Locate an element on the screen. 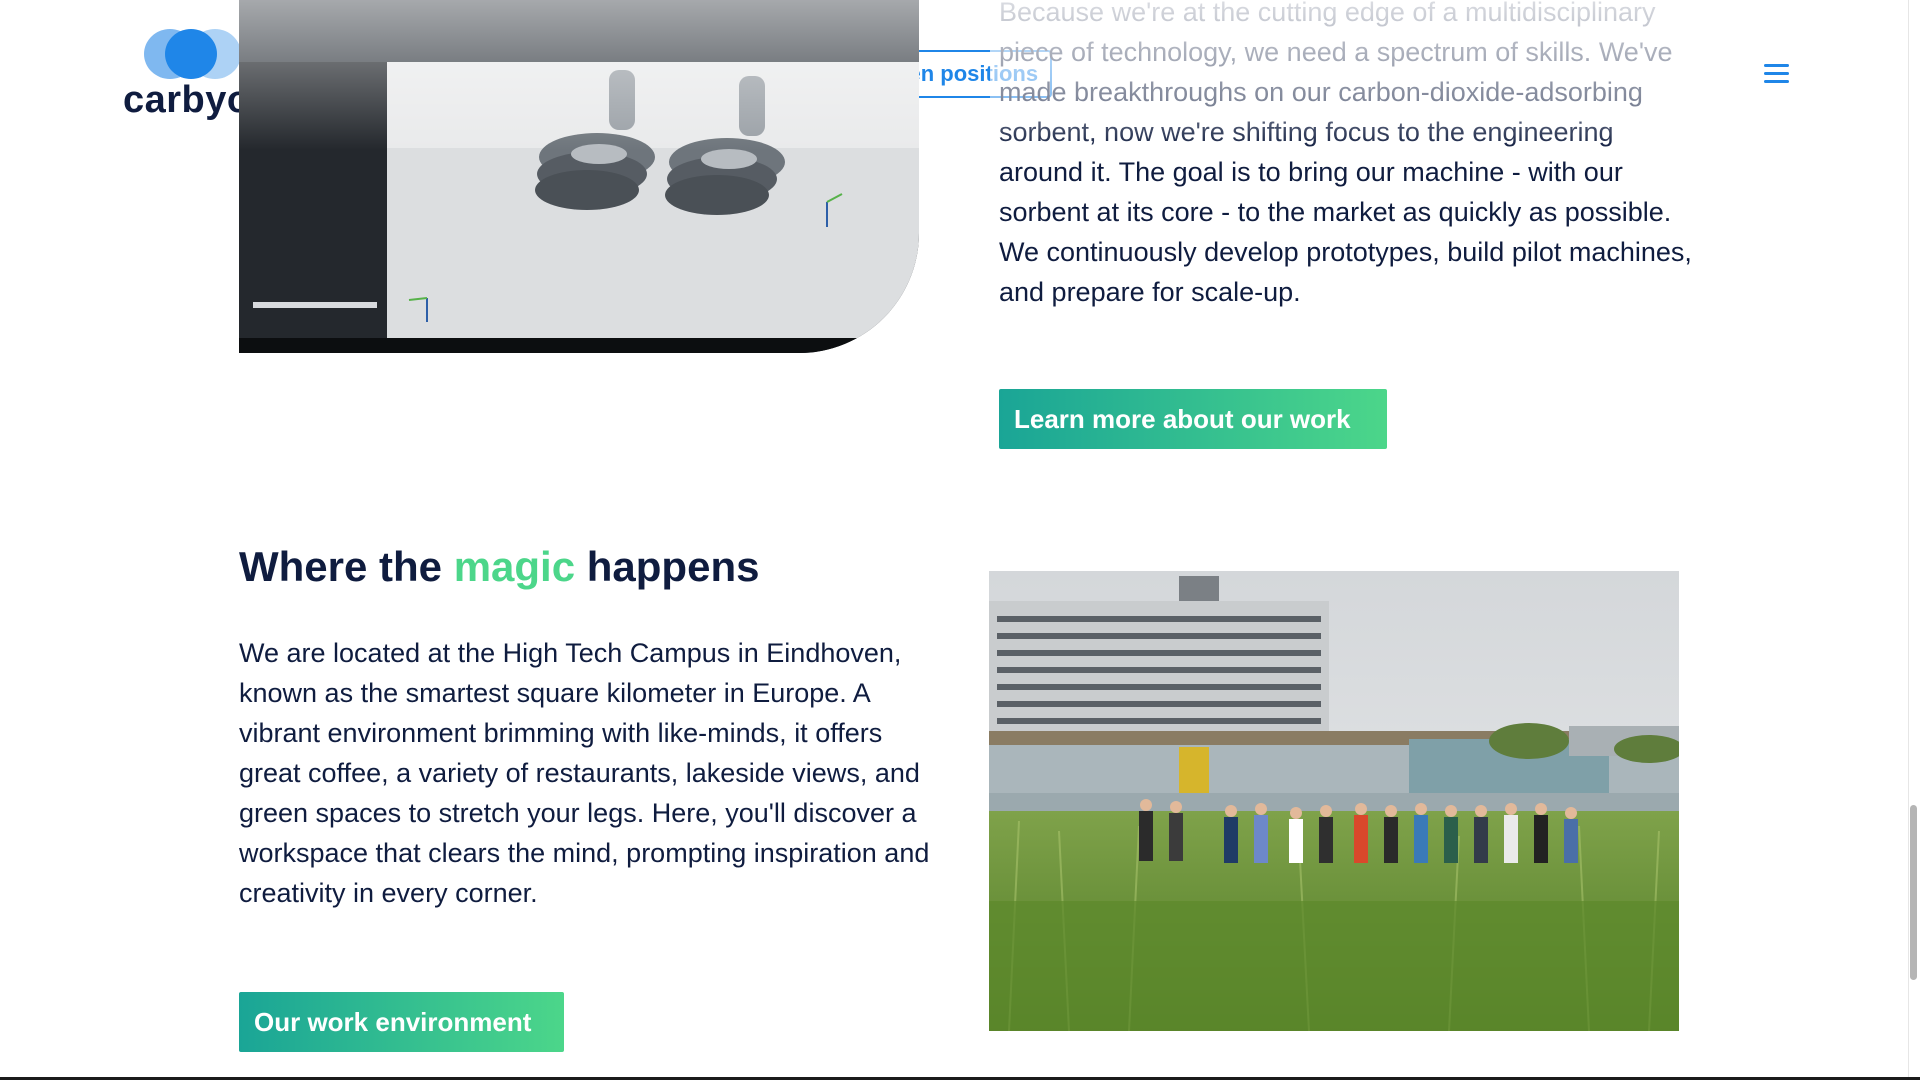 The width and height of the screenshot is (1920, 1080). section-heading: Where the magic happens is located at coordinates (499, 566).